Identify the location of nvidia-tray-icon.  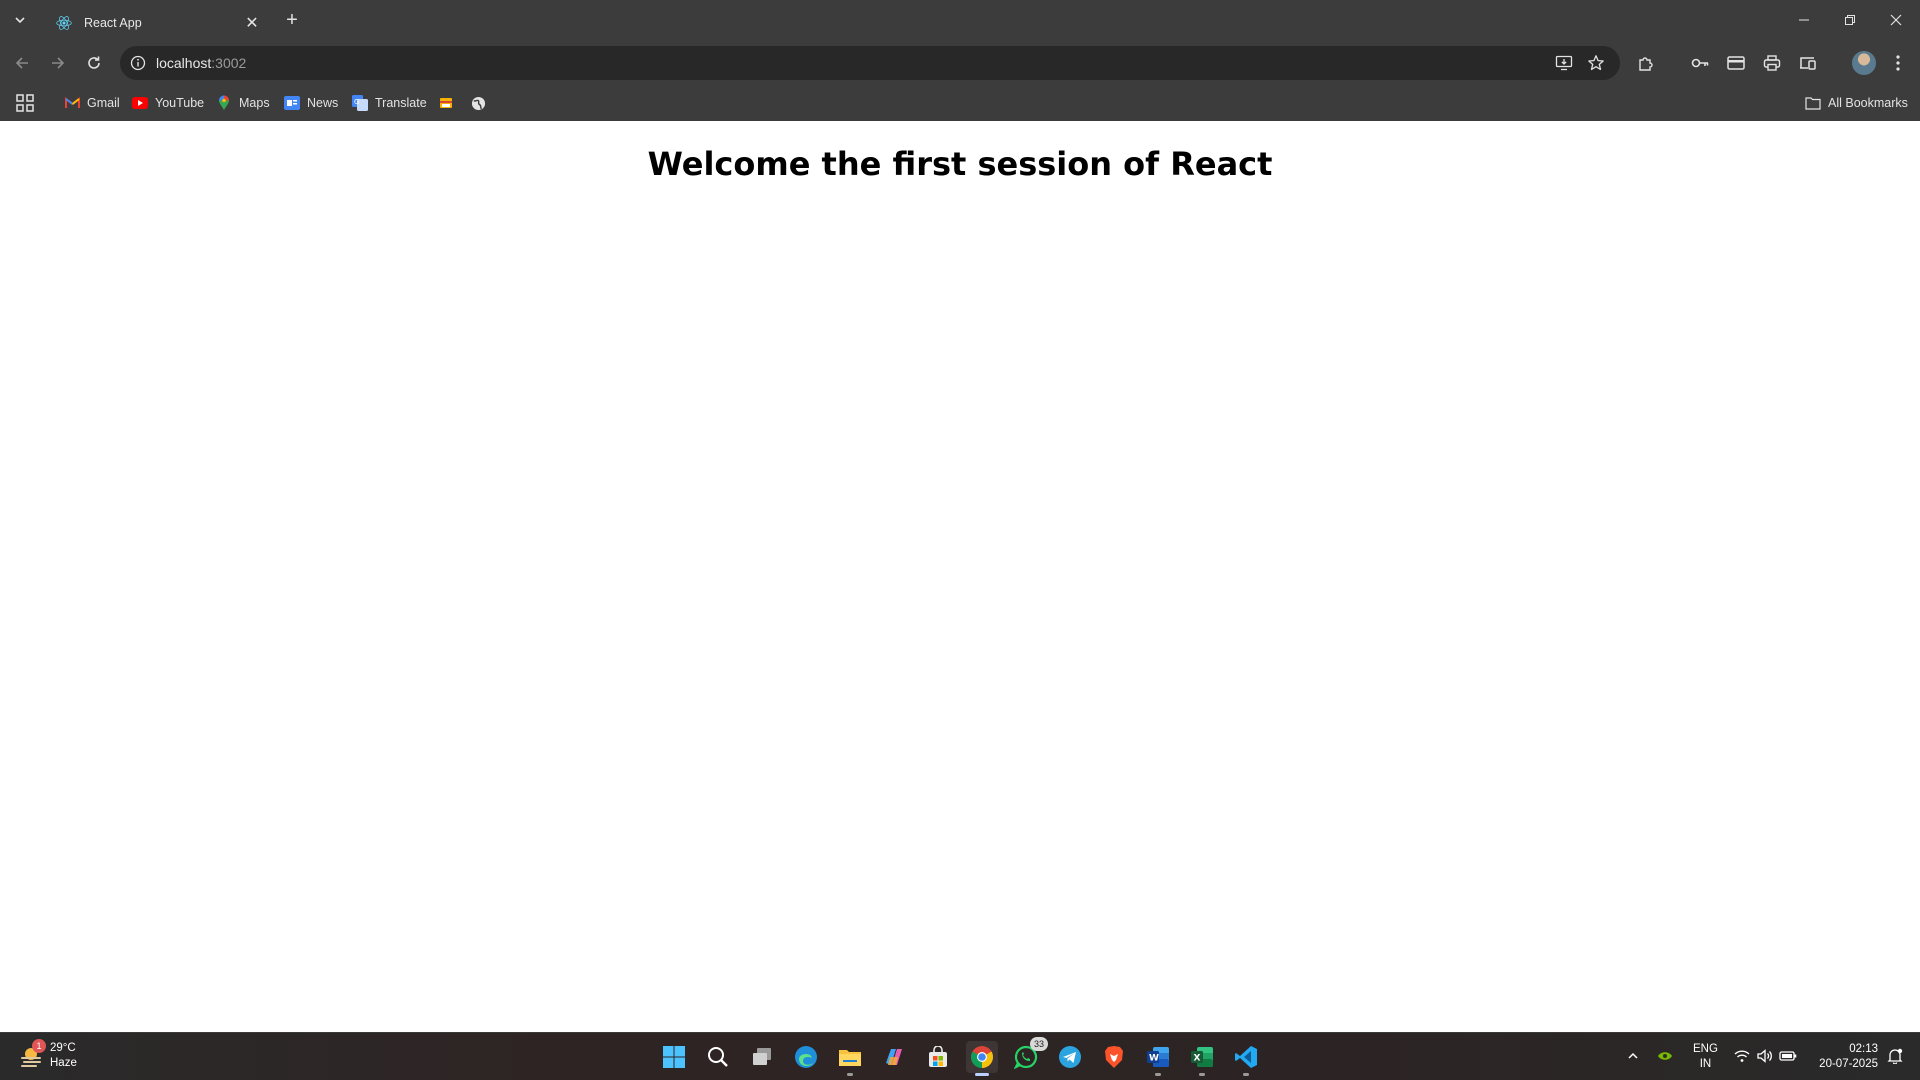
(1665, 1056).